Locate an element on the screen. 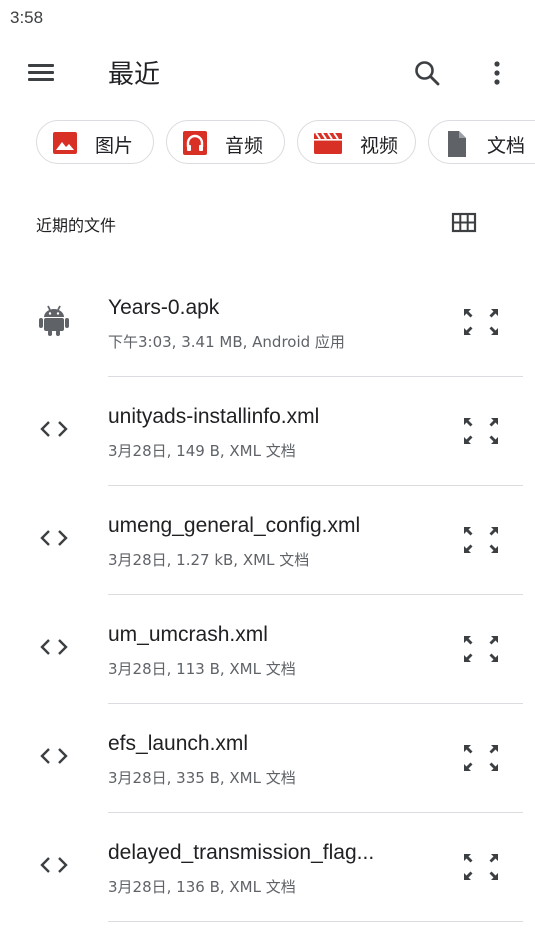 The width and height of the screenshot is (535, 951). divider is located at coordinates (315, 921).